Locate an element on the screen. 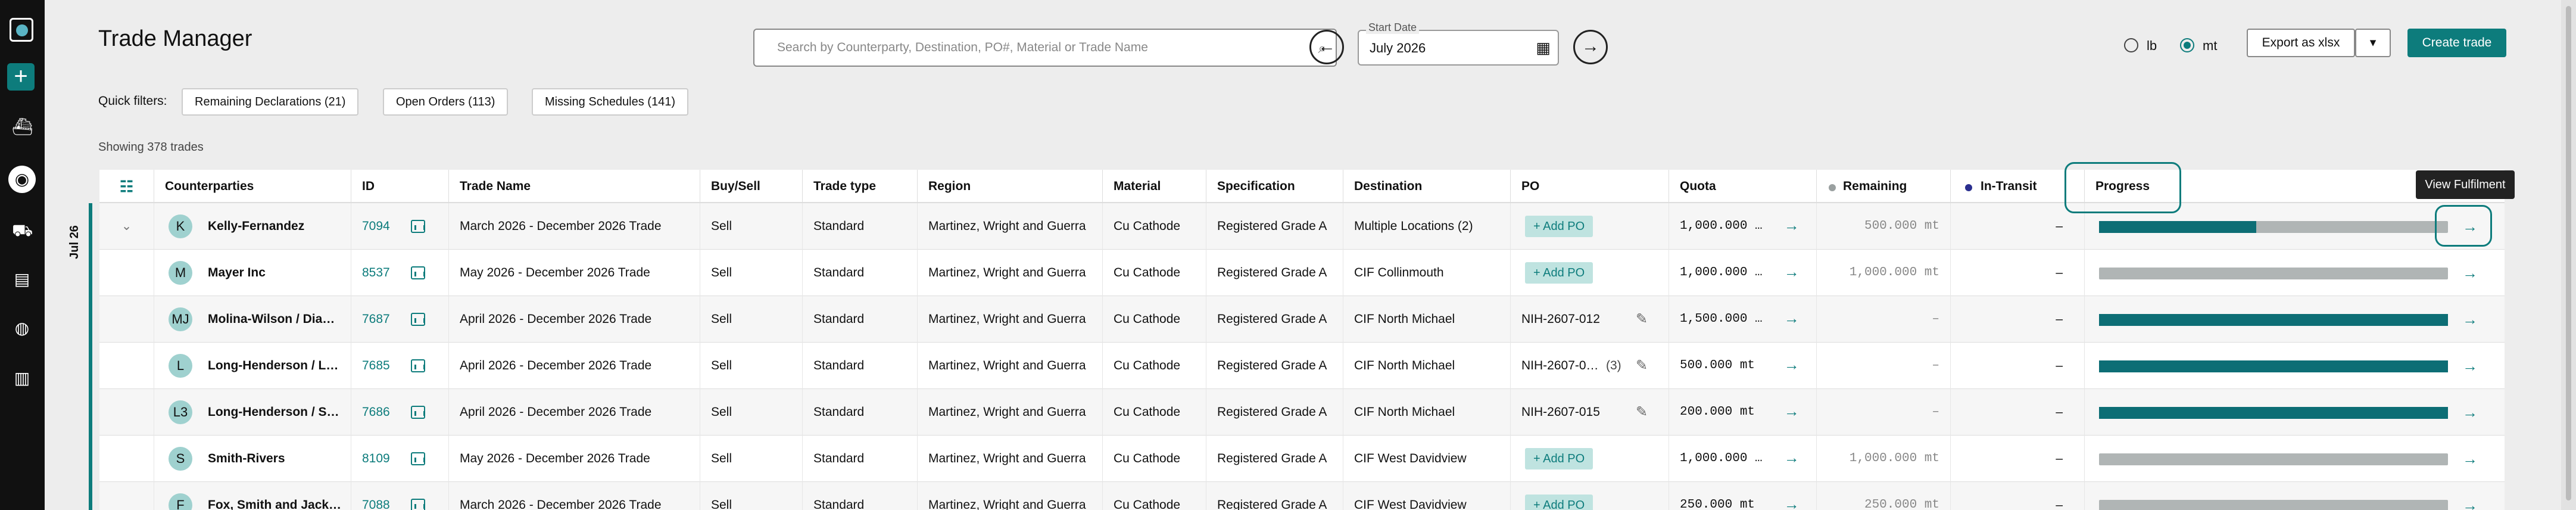 The height and width of the screenshot is (510, 2576). export-dropdown-button: ▾ is located at coordinates (2373, 43).